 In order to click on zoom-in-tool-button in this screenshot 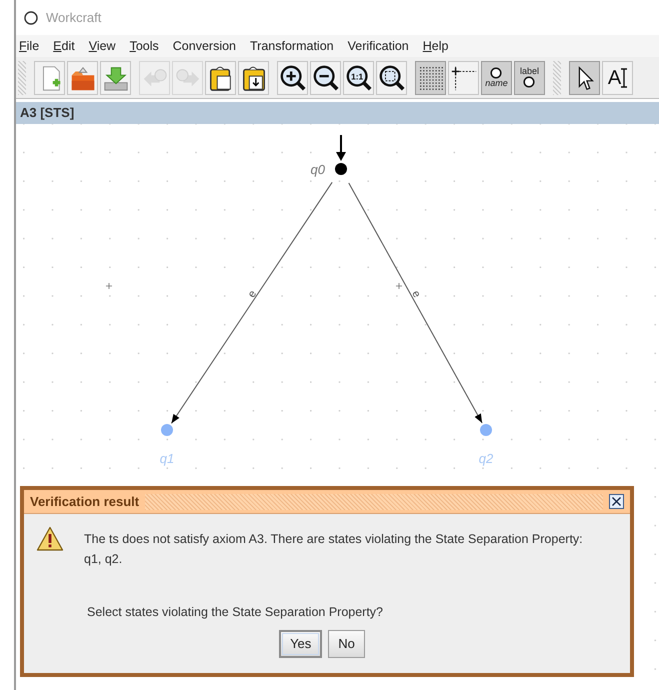, I will do `click(292, 77)`.